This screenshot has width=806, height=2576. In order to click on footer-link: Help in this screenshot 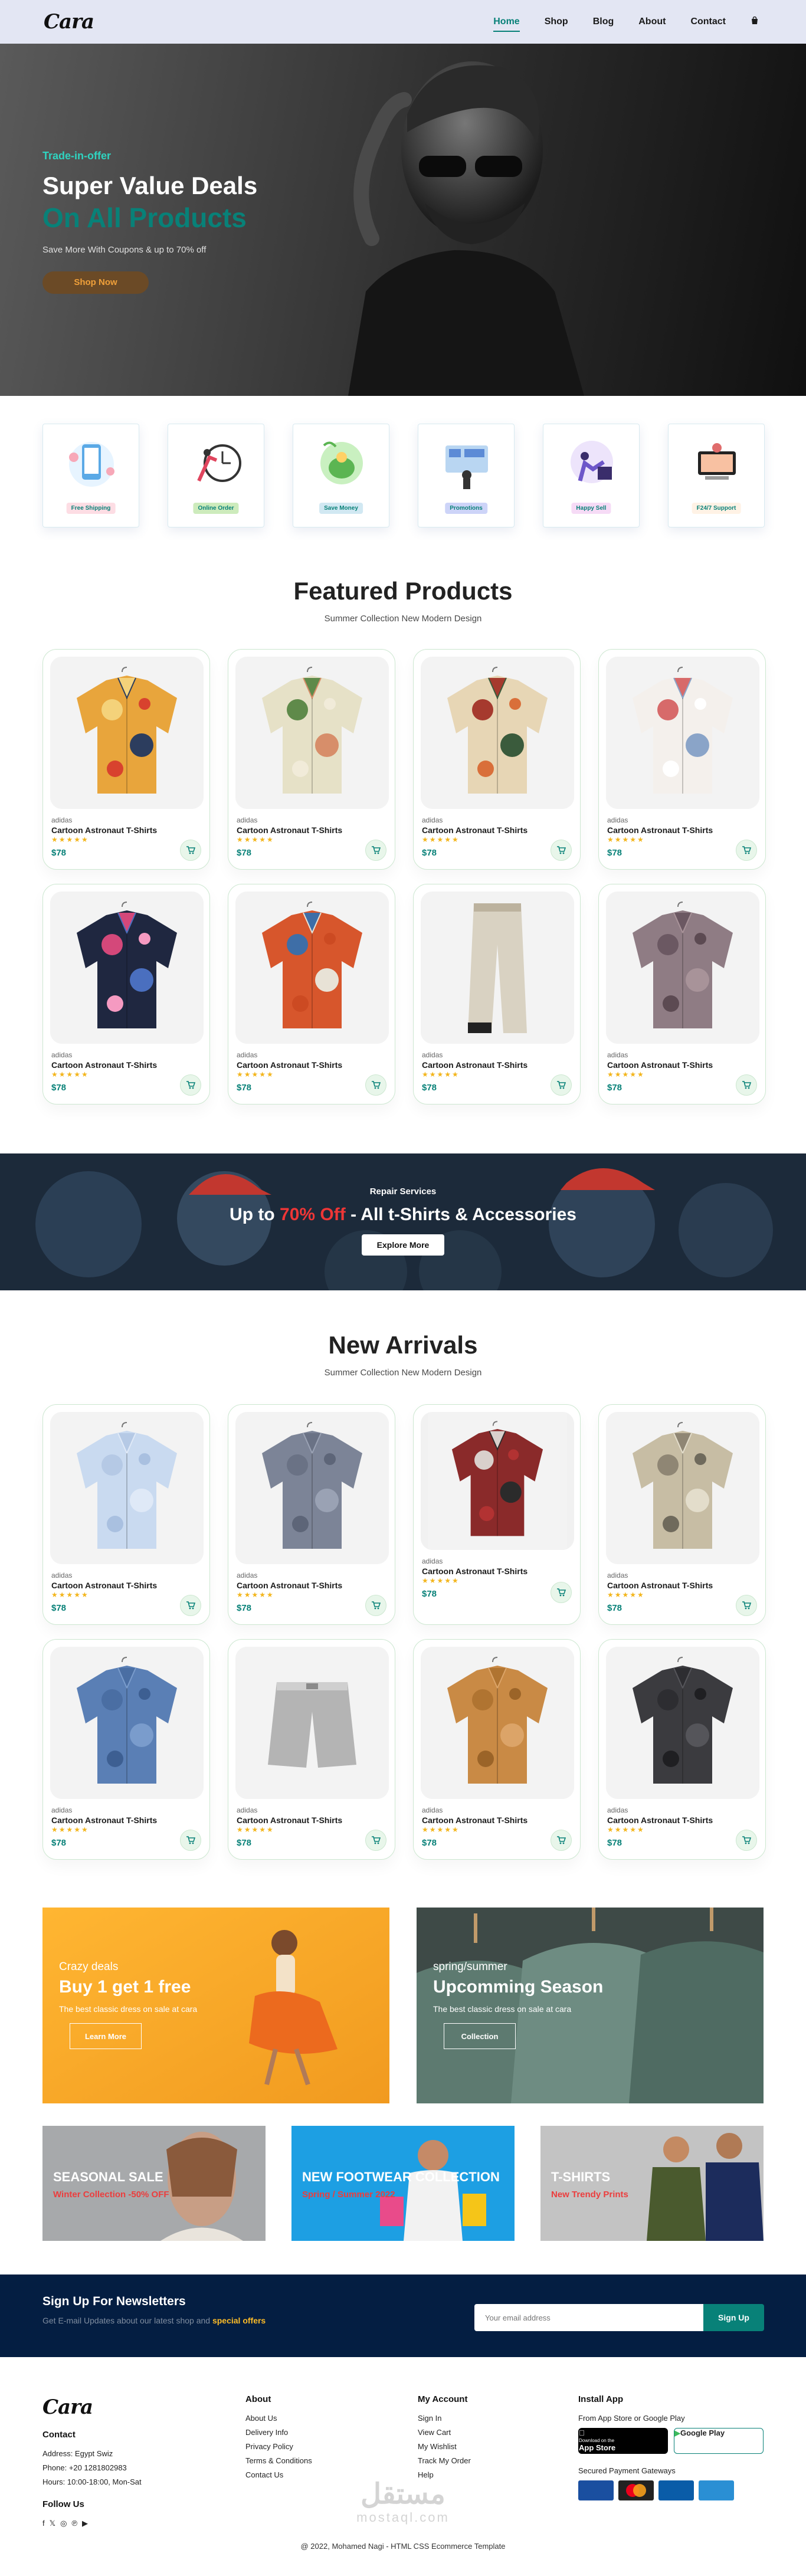, I will do `click(444, 2474)`.